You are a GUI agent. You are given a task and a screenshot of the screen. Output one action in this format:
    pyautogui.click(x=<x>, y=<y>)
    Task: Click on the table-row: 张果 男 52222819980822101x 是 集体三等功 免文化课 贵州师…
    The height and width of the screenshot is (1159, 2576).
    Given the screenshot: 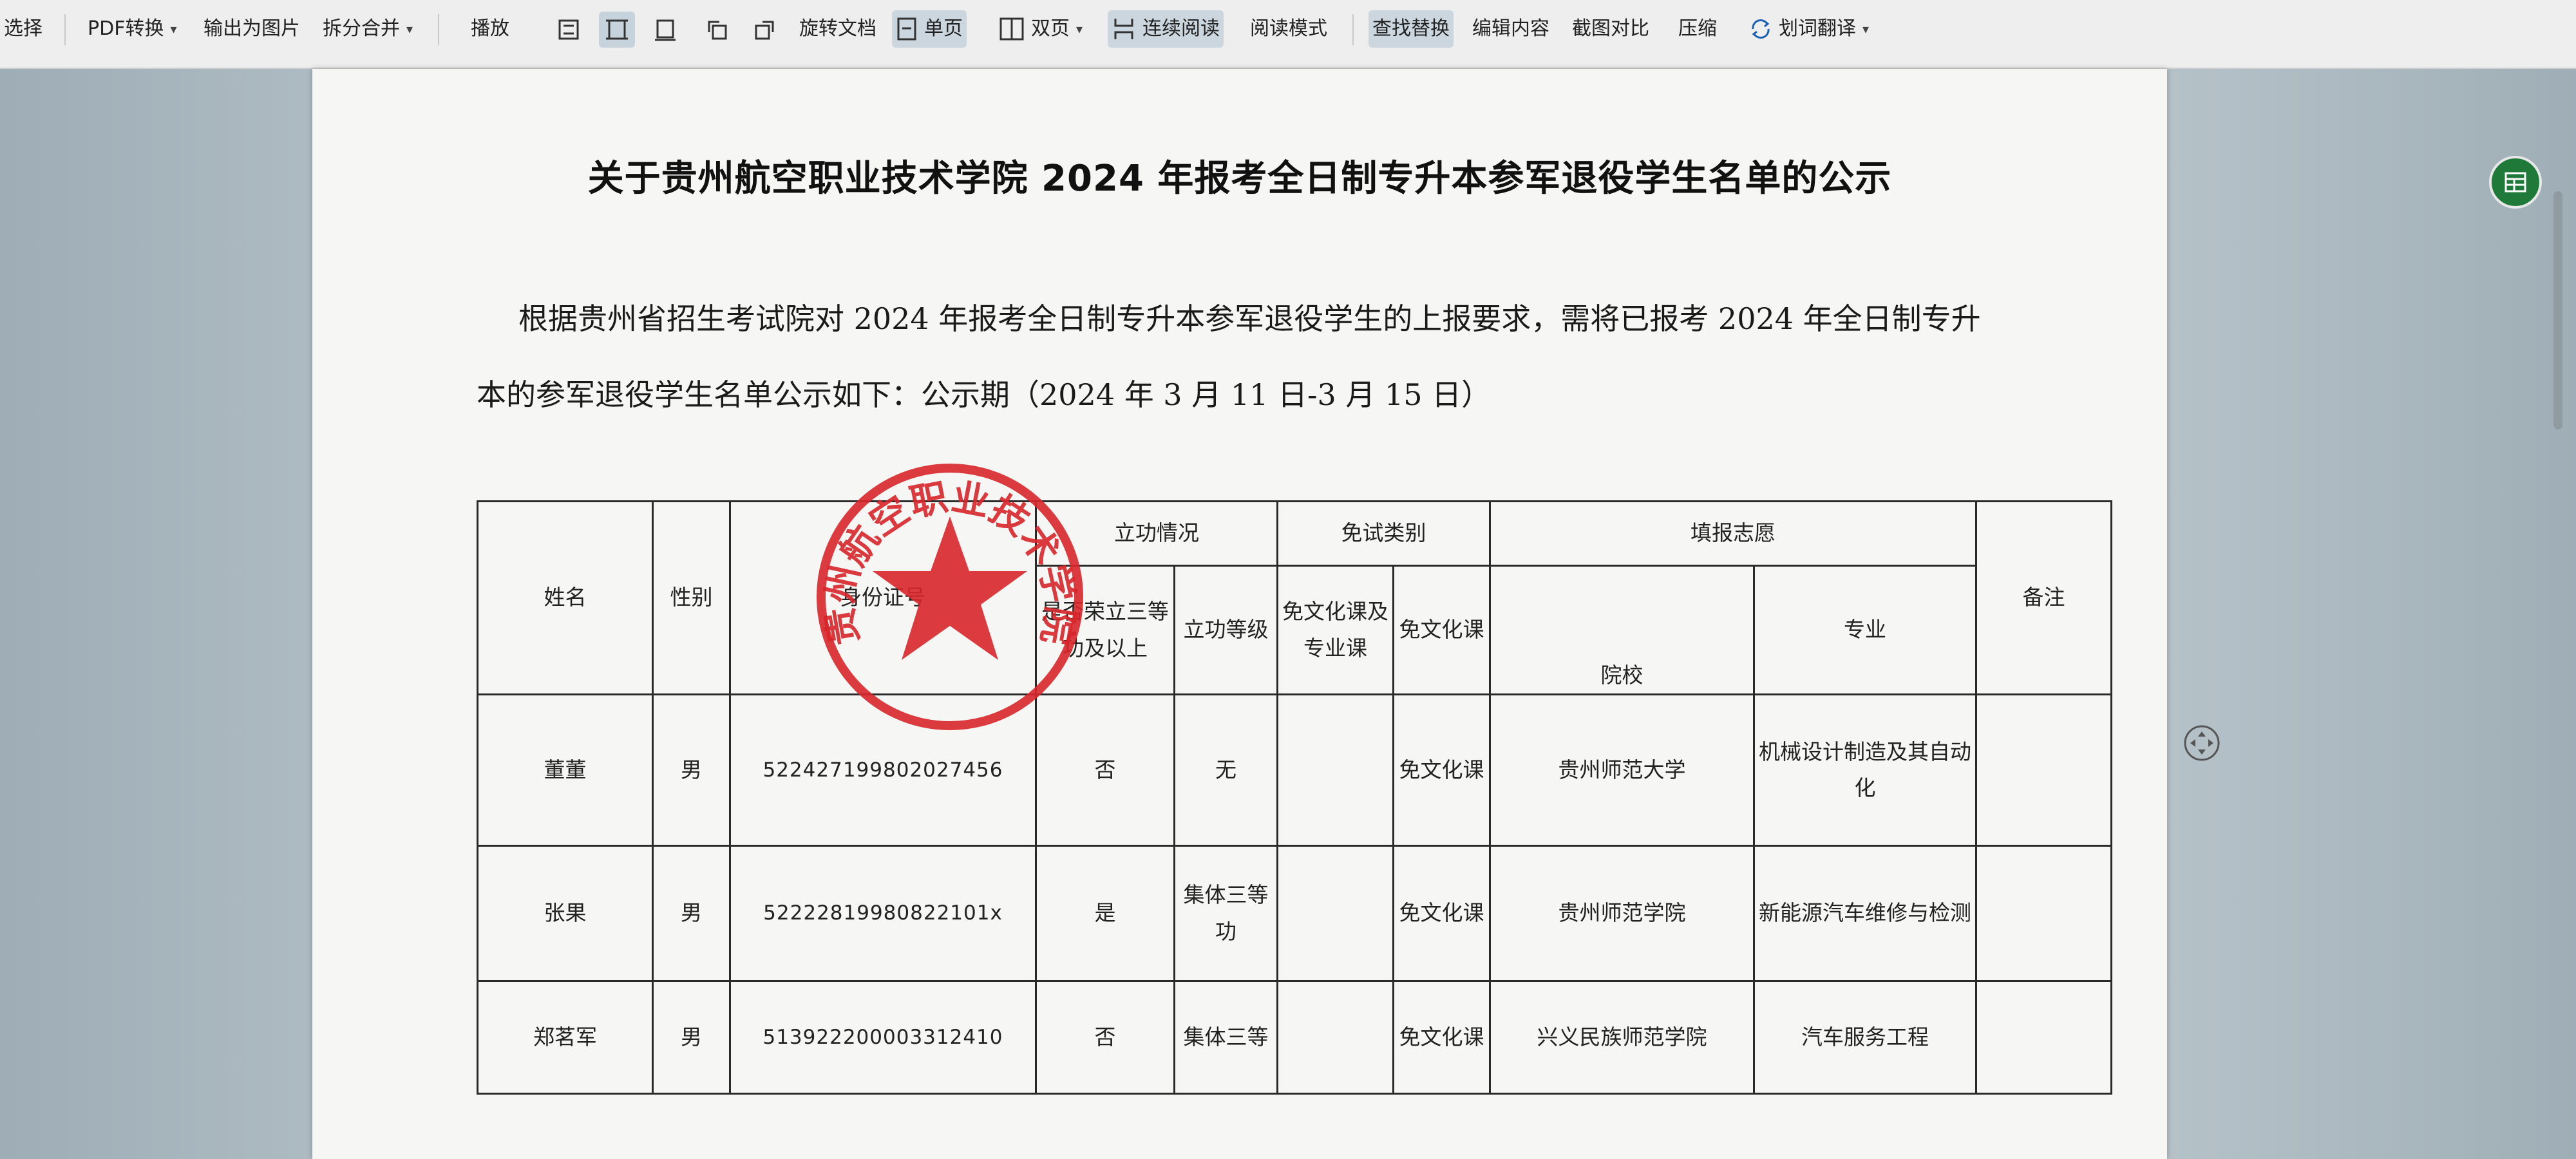 What is the action you would take?
    pyautogui.click(x=1294, y=913)
    